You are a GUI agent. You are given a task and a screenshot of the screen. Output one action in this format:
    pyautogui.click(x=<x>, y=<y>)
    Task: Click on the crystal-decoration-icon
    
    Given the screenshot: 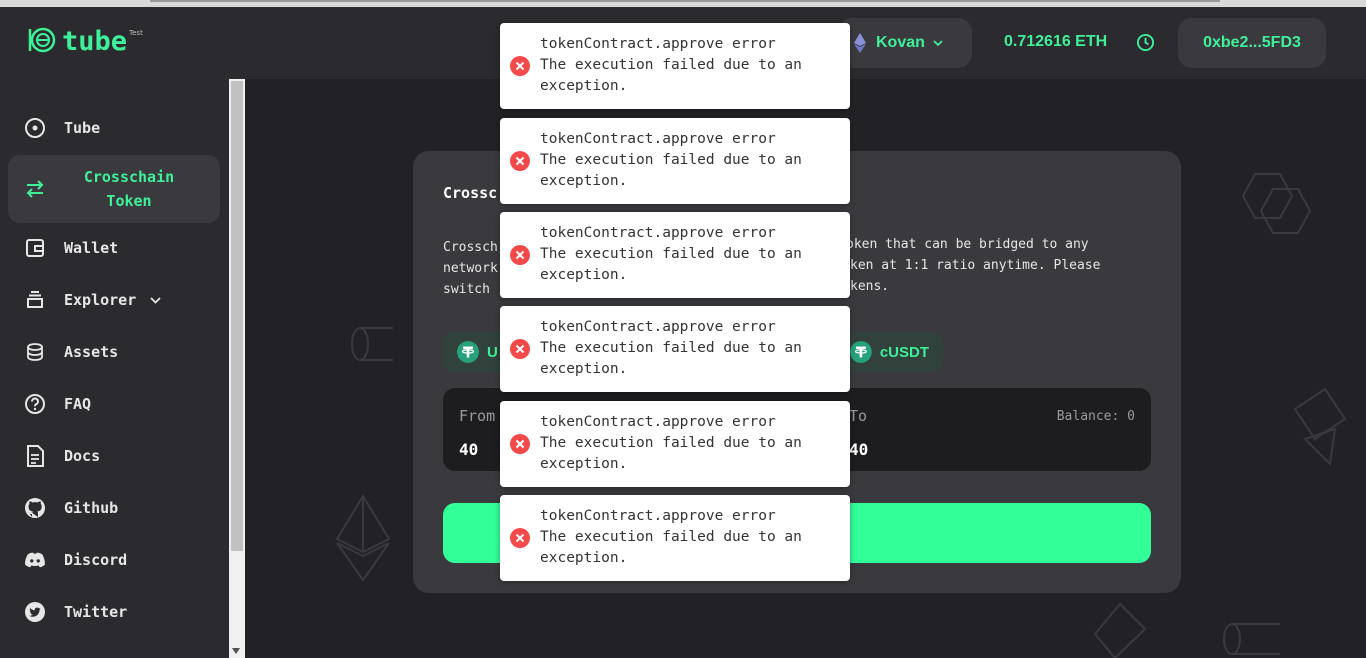 What is the action you would take?
    pyautogui.click(x=1120, y=630)
    